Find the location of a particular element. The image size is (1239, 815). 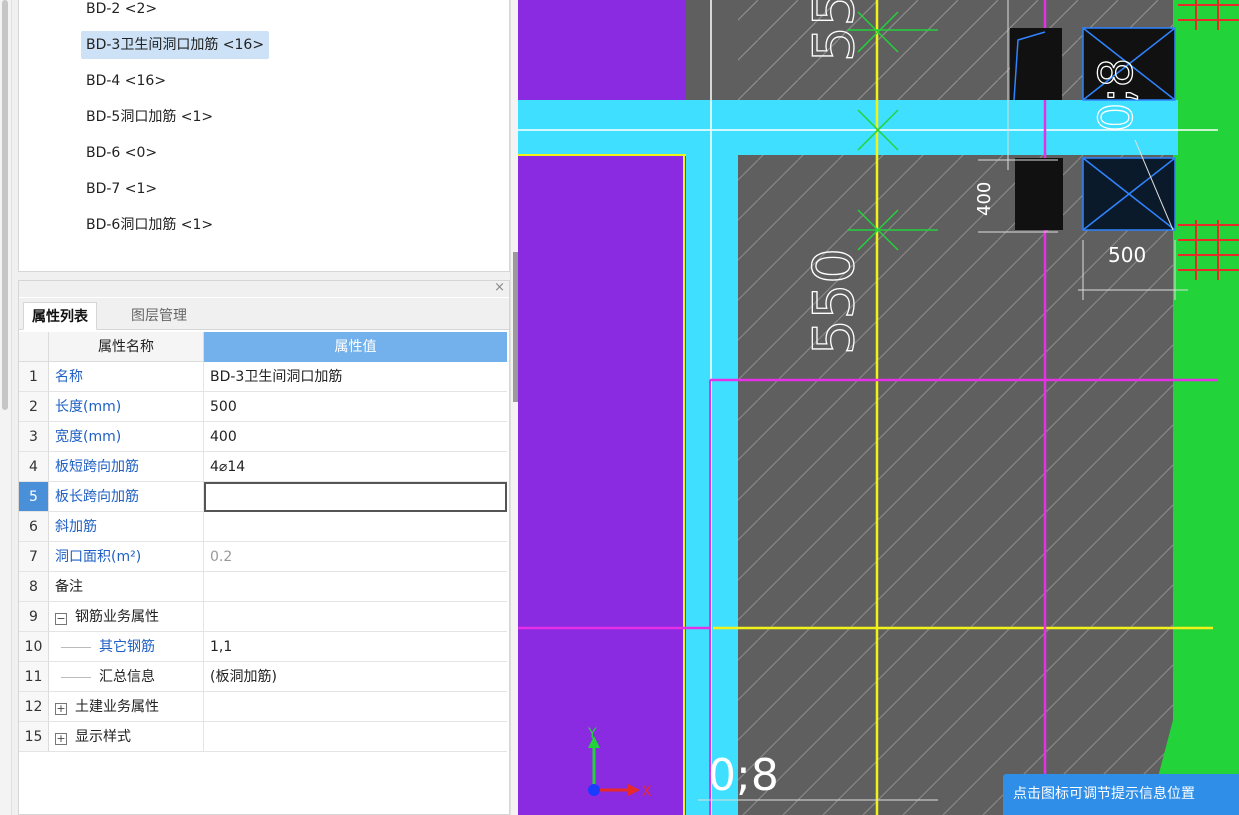

property-group-name: + 土建业务属性 is located at coordinates (126, 707).